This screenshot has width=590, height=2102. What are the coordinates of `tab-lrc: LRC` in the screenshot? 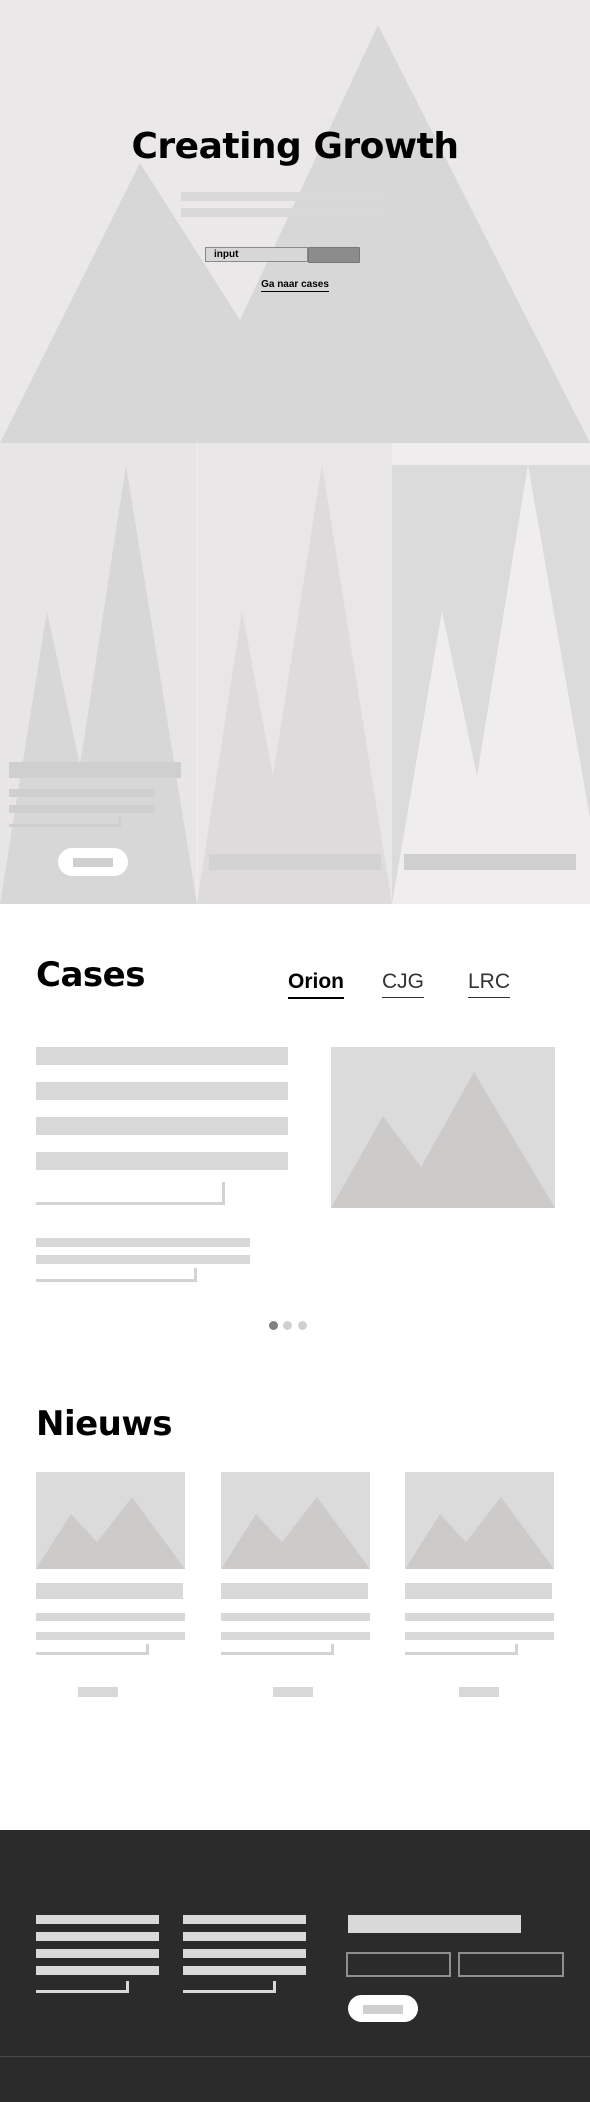 It's located at (489, 984).